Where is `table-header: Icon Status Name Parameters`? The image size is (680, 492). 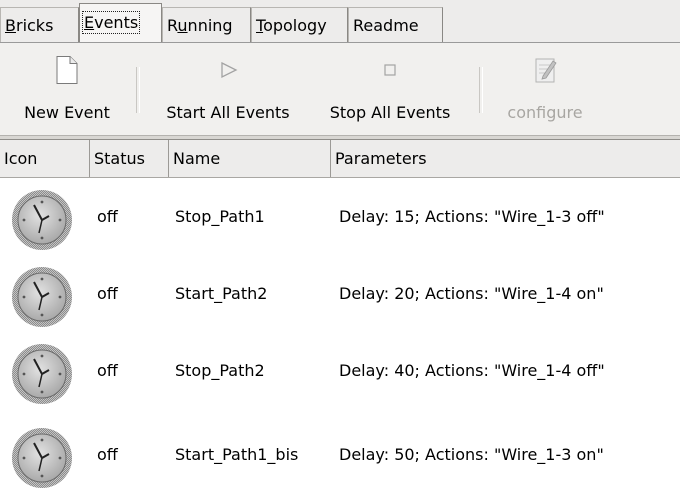 table-header: Icon Status Name Parameters is located at coordinates (340, 158).